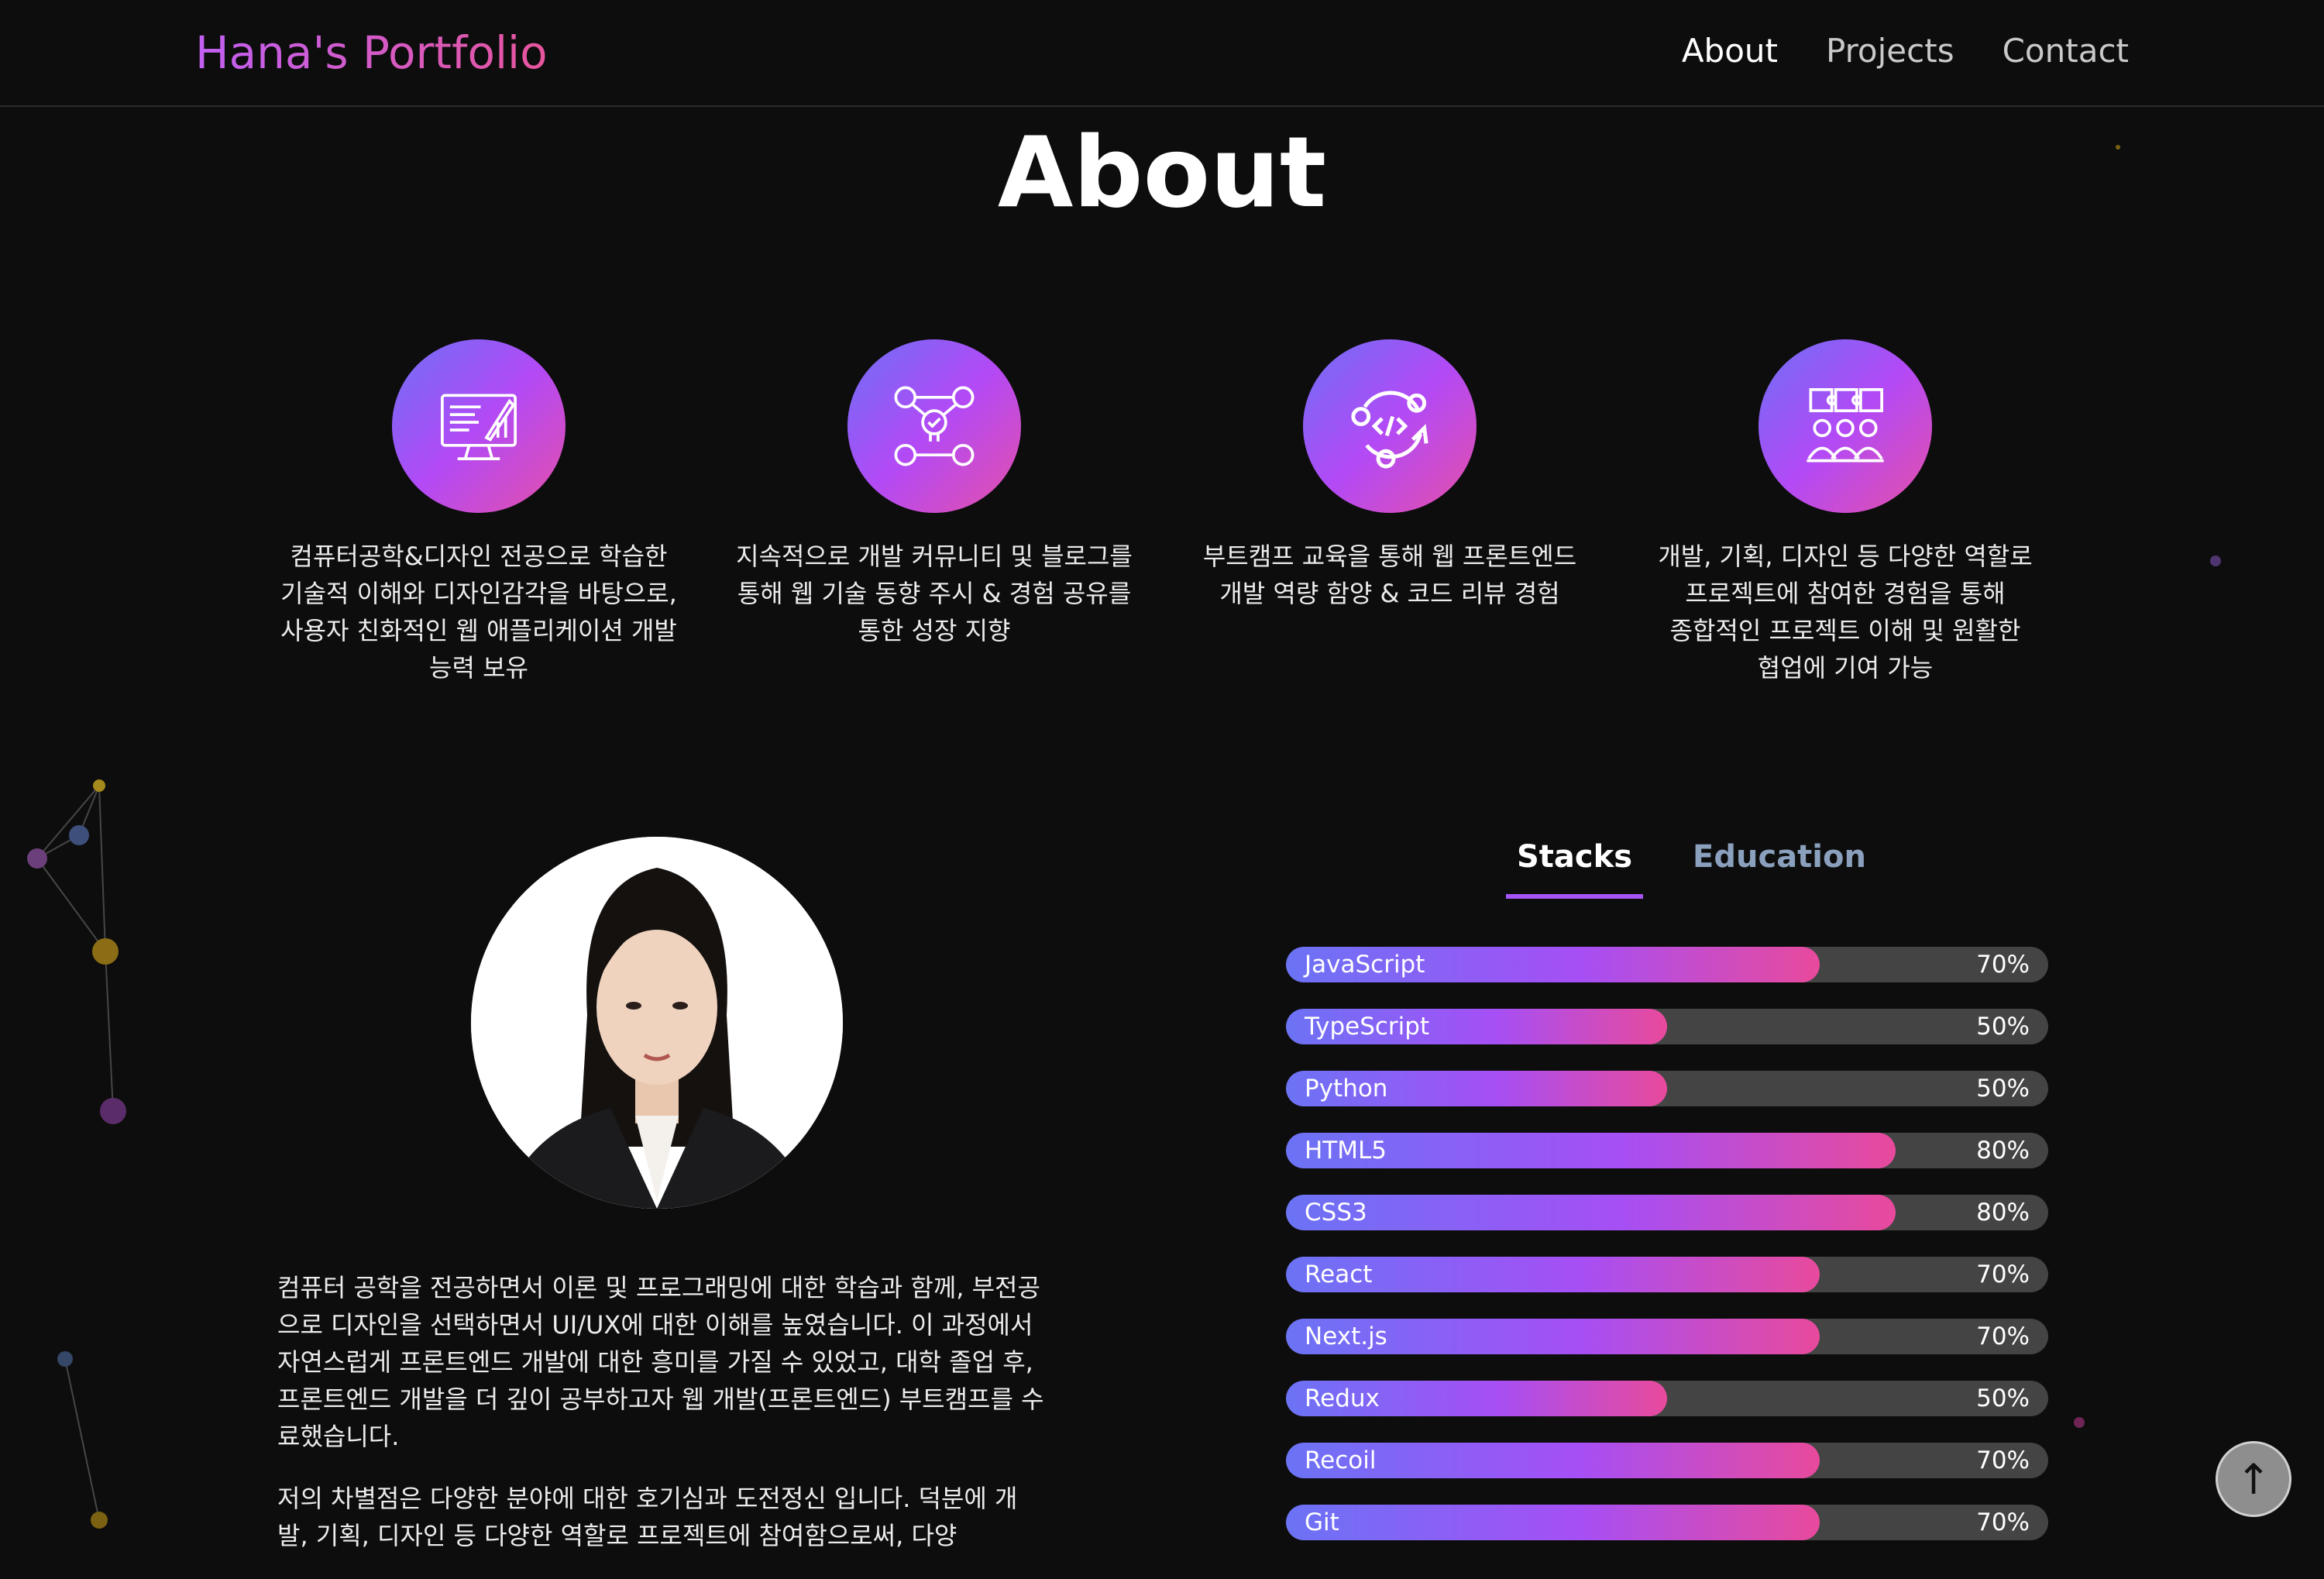 The height and width of the screenshot is (1579, 2324). I want to click on skill-name: CSS3, so click(1336, 1212).